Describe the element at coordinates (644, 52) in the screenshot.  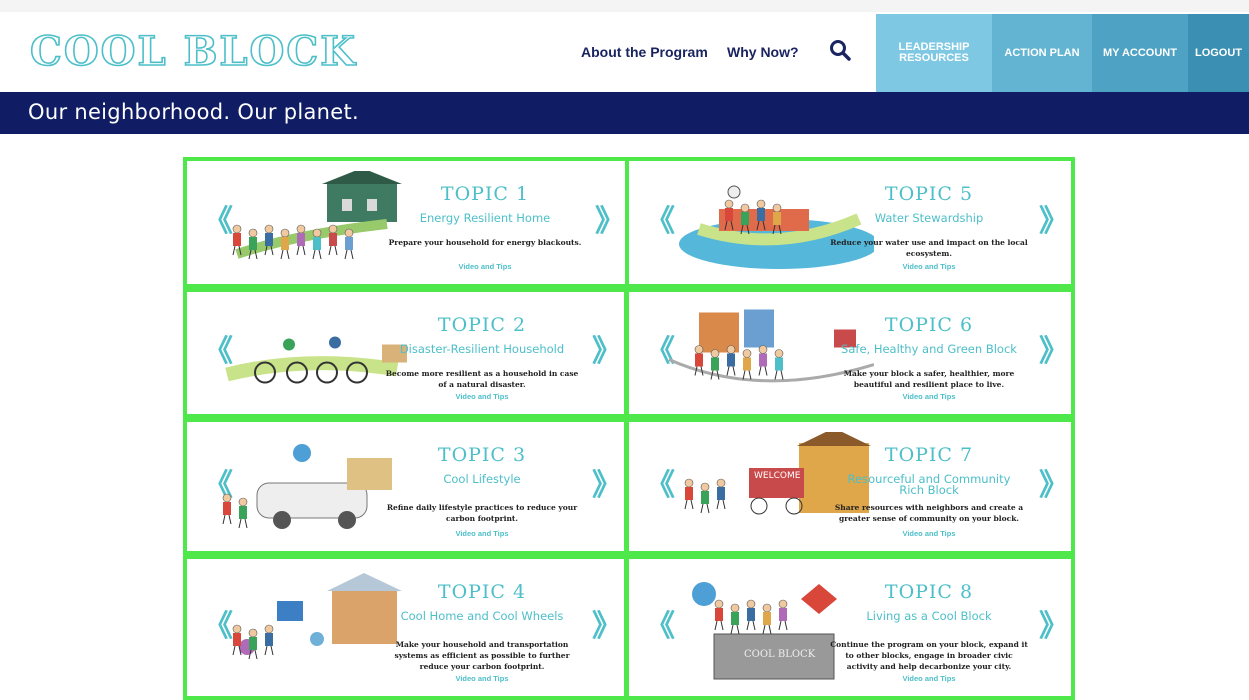
I see `nav-about-program: About the Program` at that location.